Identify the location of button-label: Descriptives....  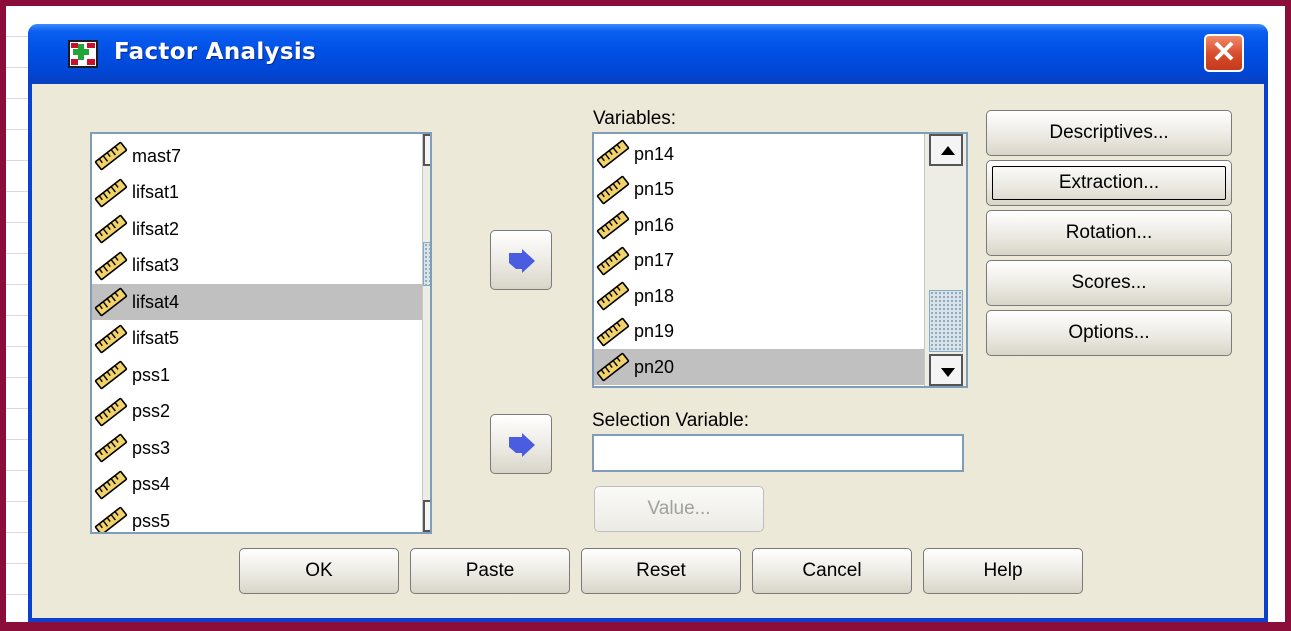
(1109, 132).